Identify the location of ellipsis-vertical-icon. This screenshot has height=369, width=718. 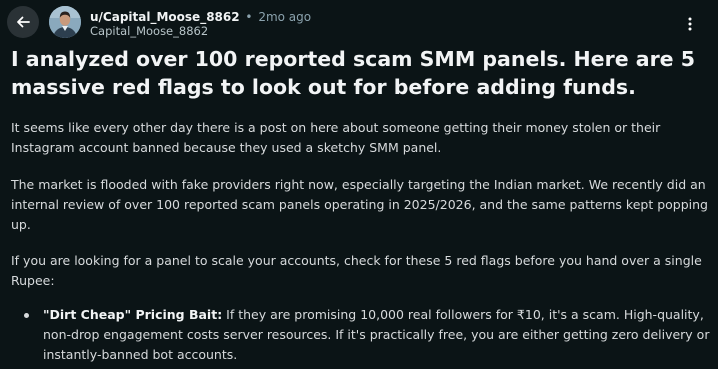
(690, 24).